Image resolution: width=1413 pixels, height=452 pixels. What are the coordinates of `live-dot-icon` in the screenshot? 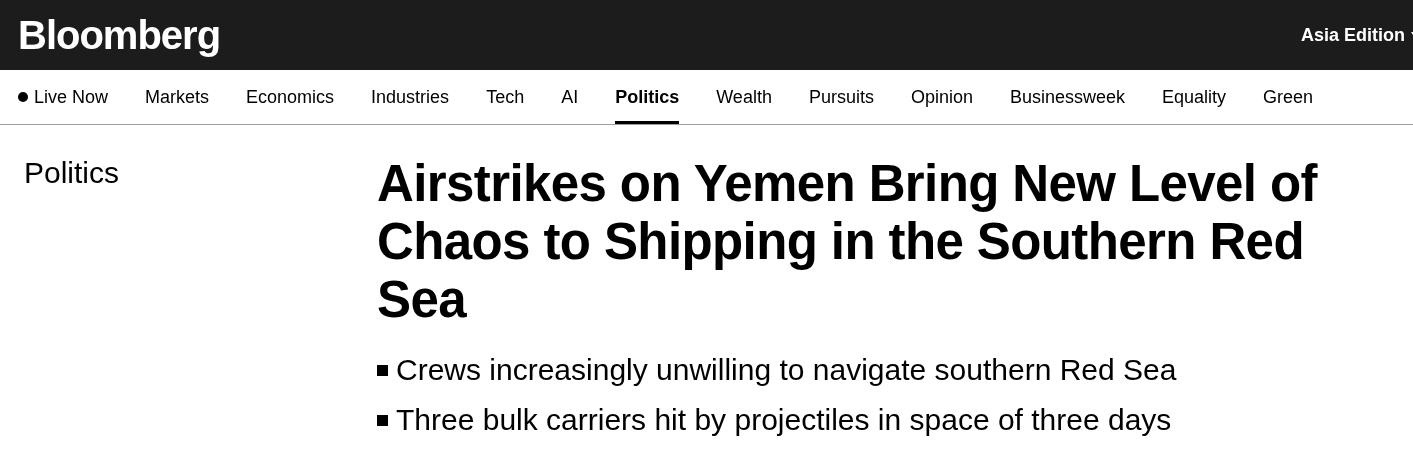 It's located at (23, 97).